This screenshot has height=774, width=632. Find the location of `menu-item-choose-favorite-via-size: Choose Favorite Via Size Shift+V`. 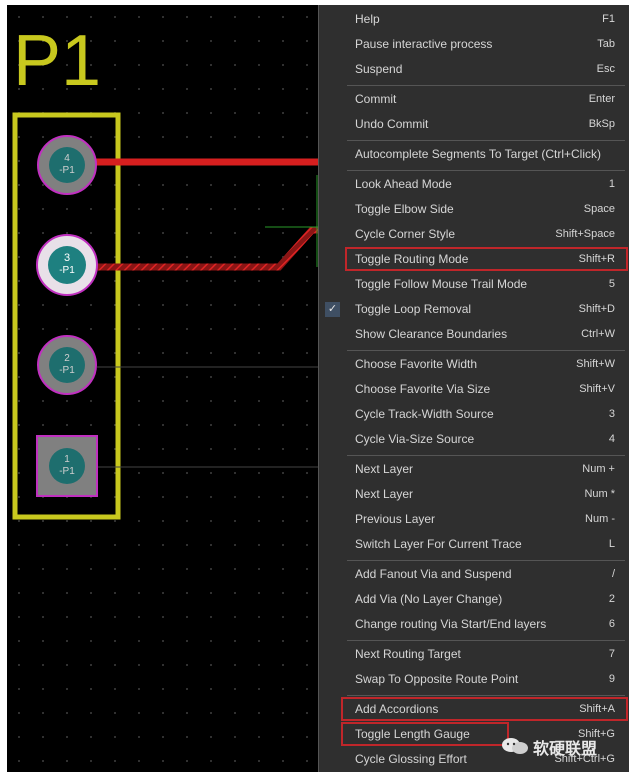

menu-item-choose-favorite-via-size: Choose Favorite Via Size Shift+V is located at coordinates (474, 389).